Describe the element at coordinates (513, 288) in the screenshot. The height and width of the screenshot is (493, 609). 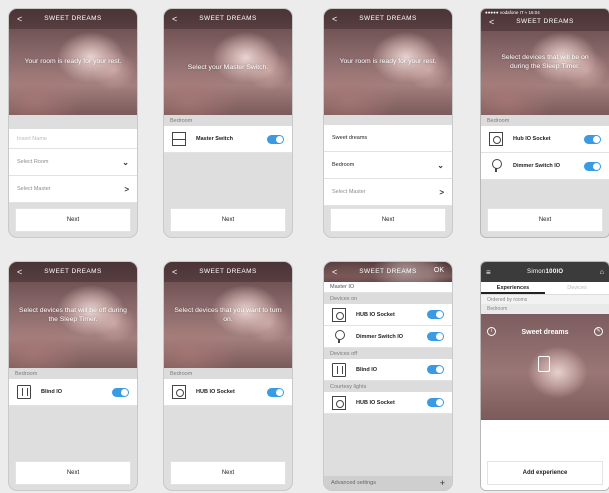
I see `tab-experiences: Experiences` at that location.